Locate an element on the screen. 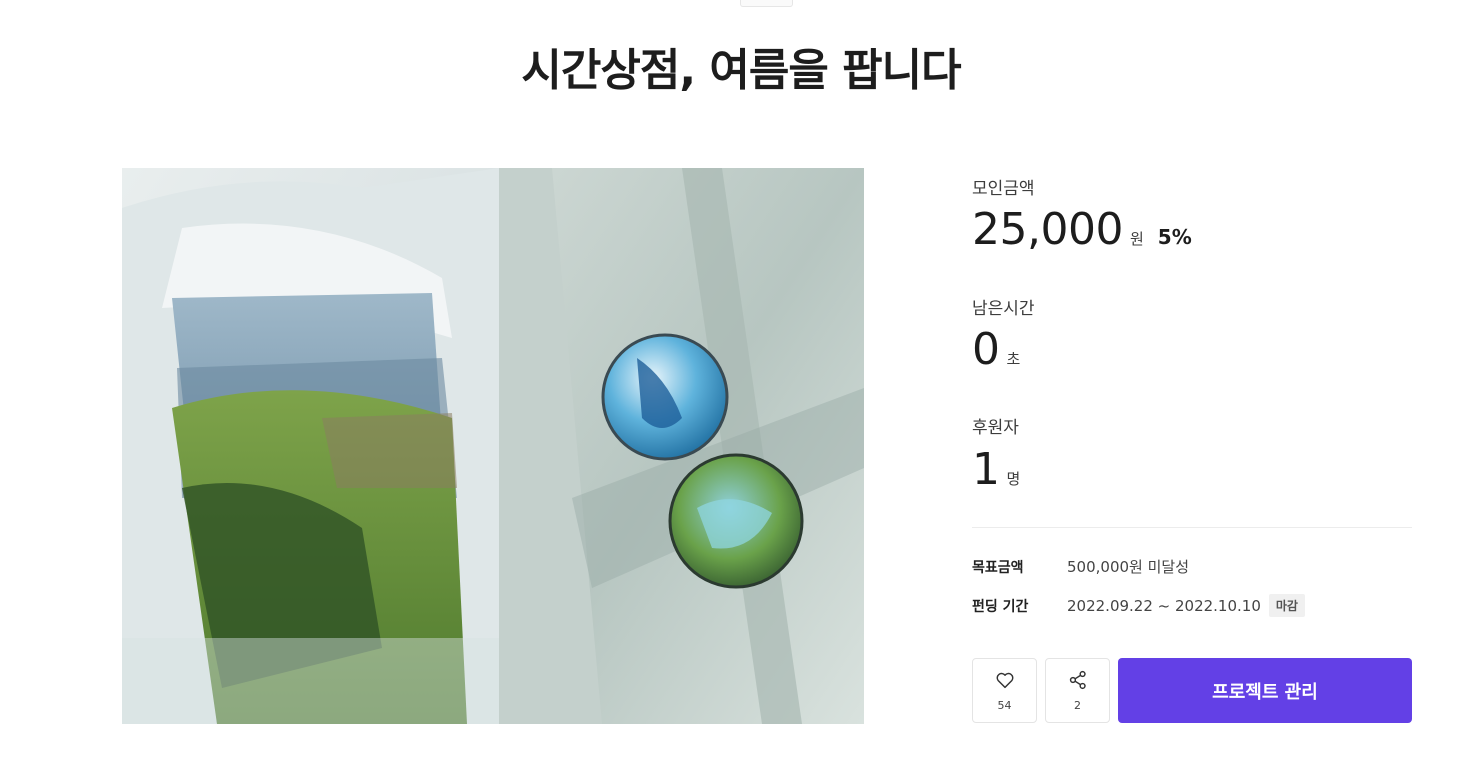  time-remaining-unit: 초 is located at coordinates (1013, 359).